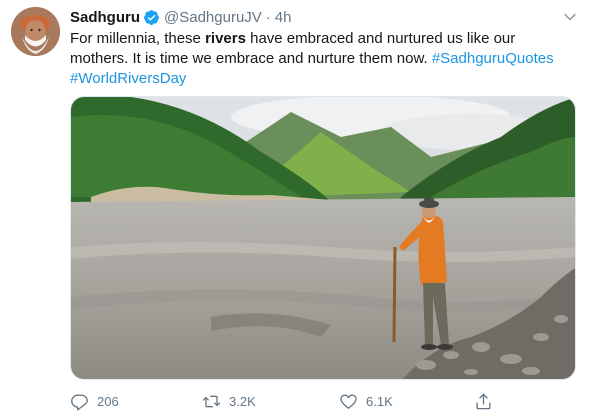 Image resolution: width=589 pixels, height=419 pixels. Describe the element at coordinates (493, 58) in the screenshot. I see `hashtag-link: #SadhguruQuotes` at that location.